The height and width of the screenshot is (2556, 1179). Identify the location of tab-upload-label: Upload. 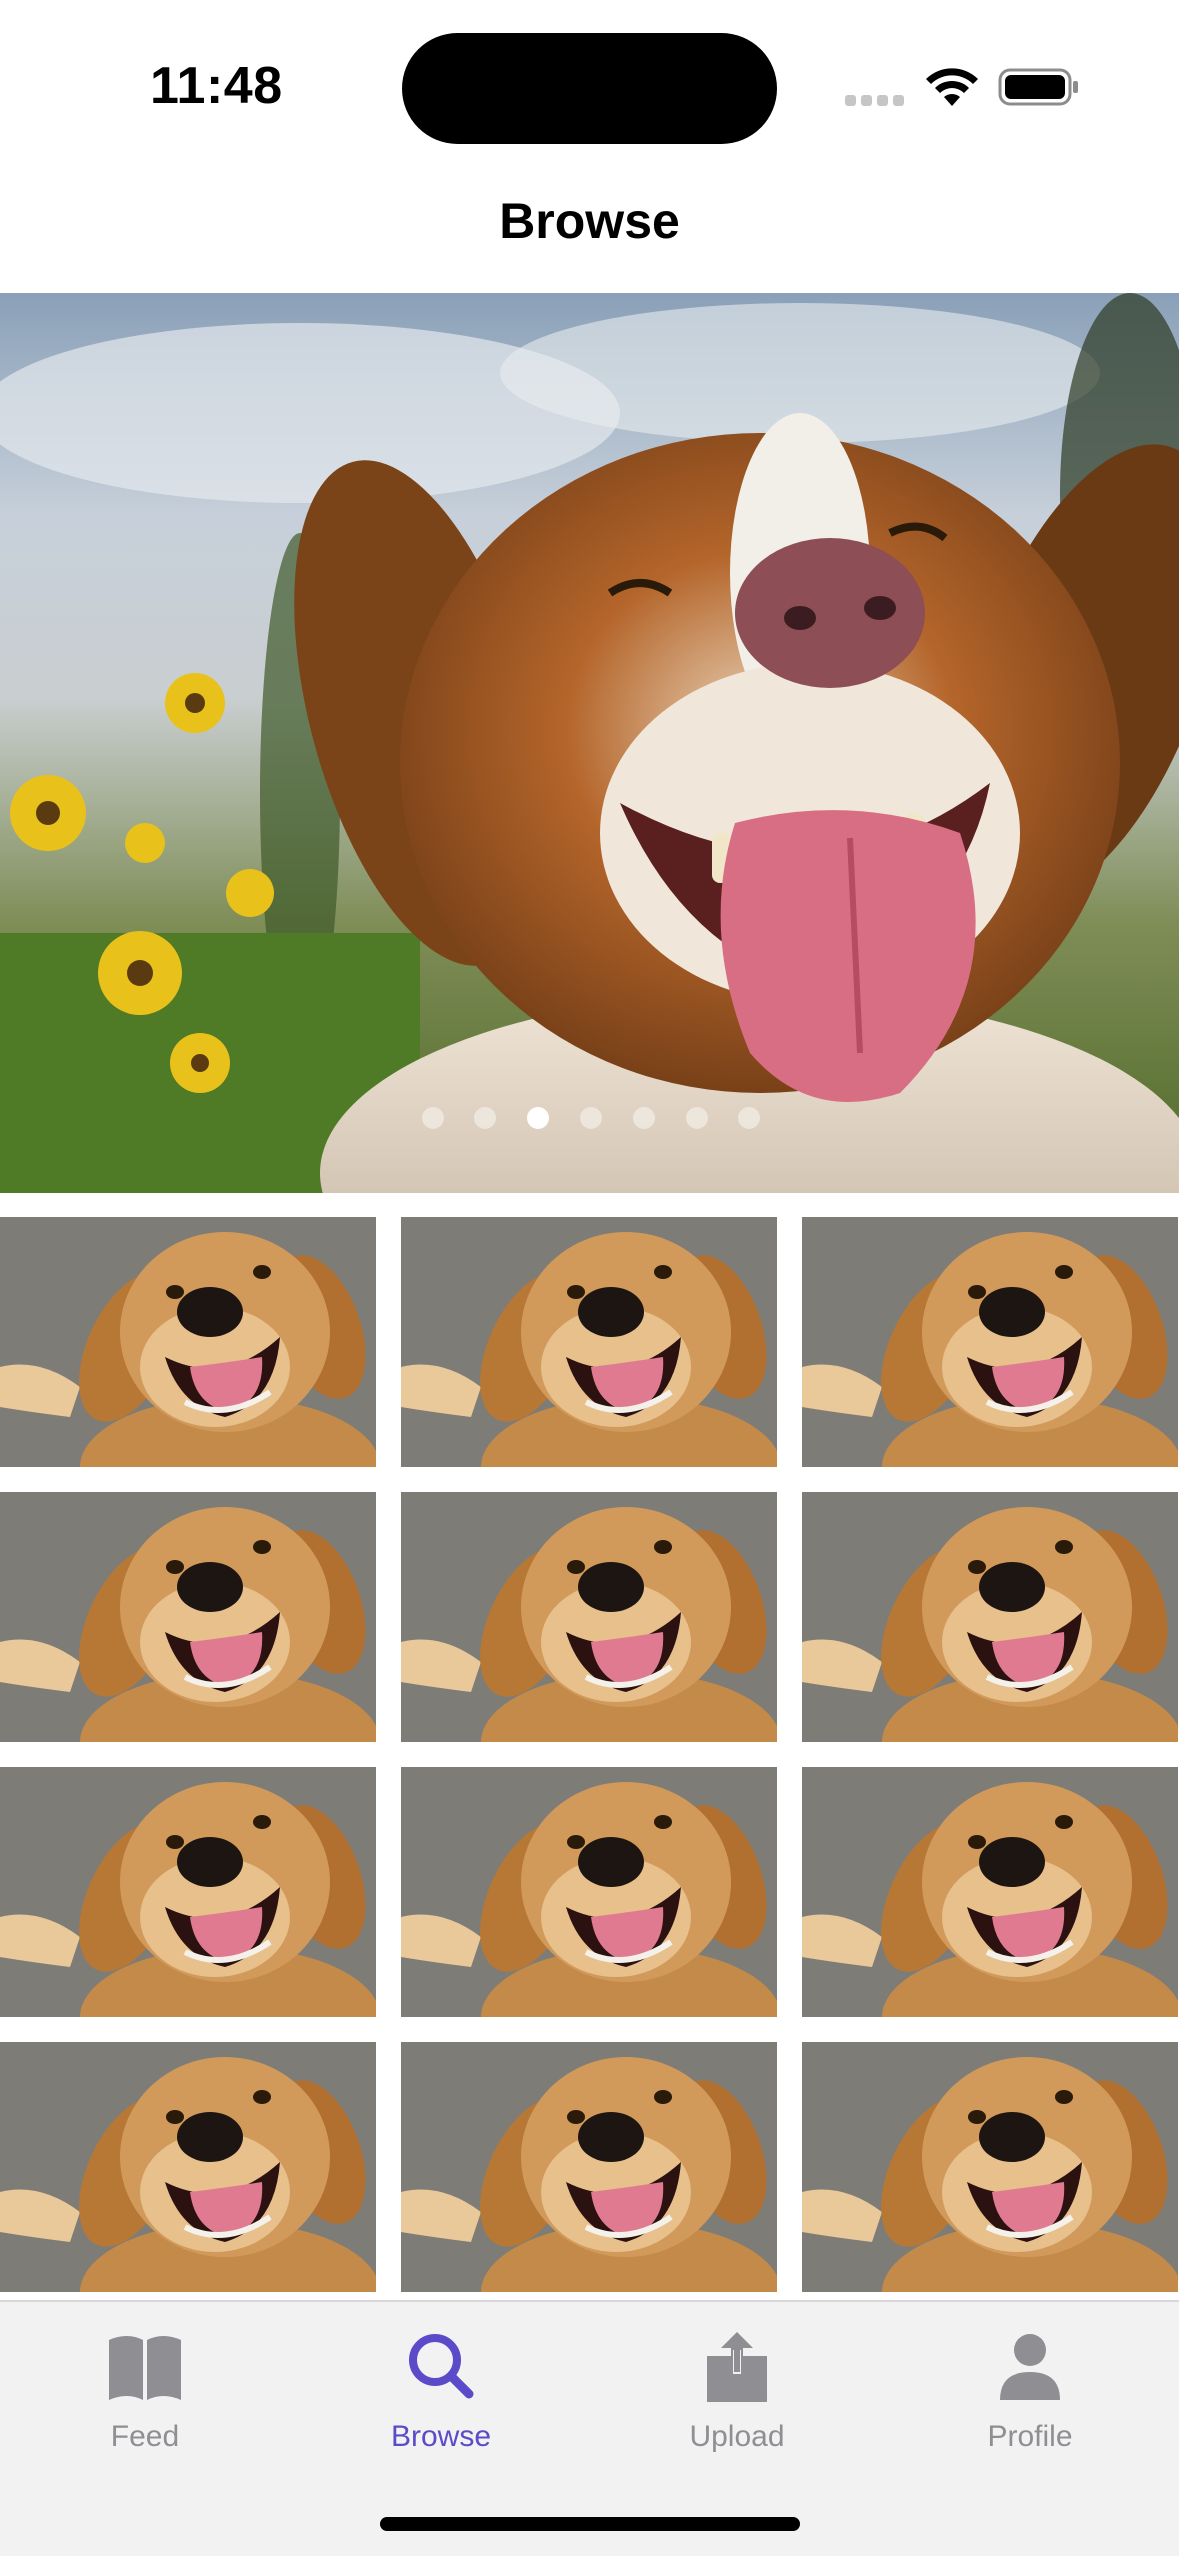
(737, 2436).